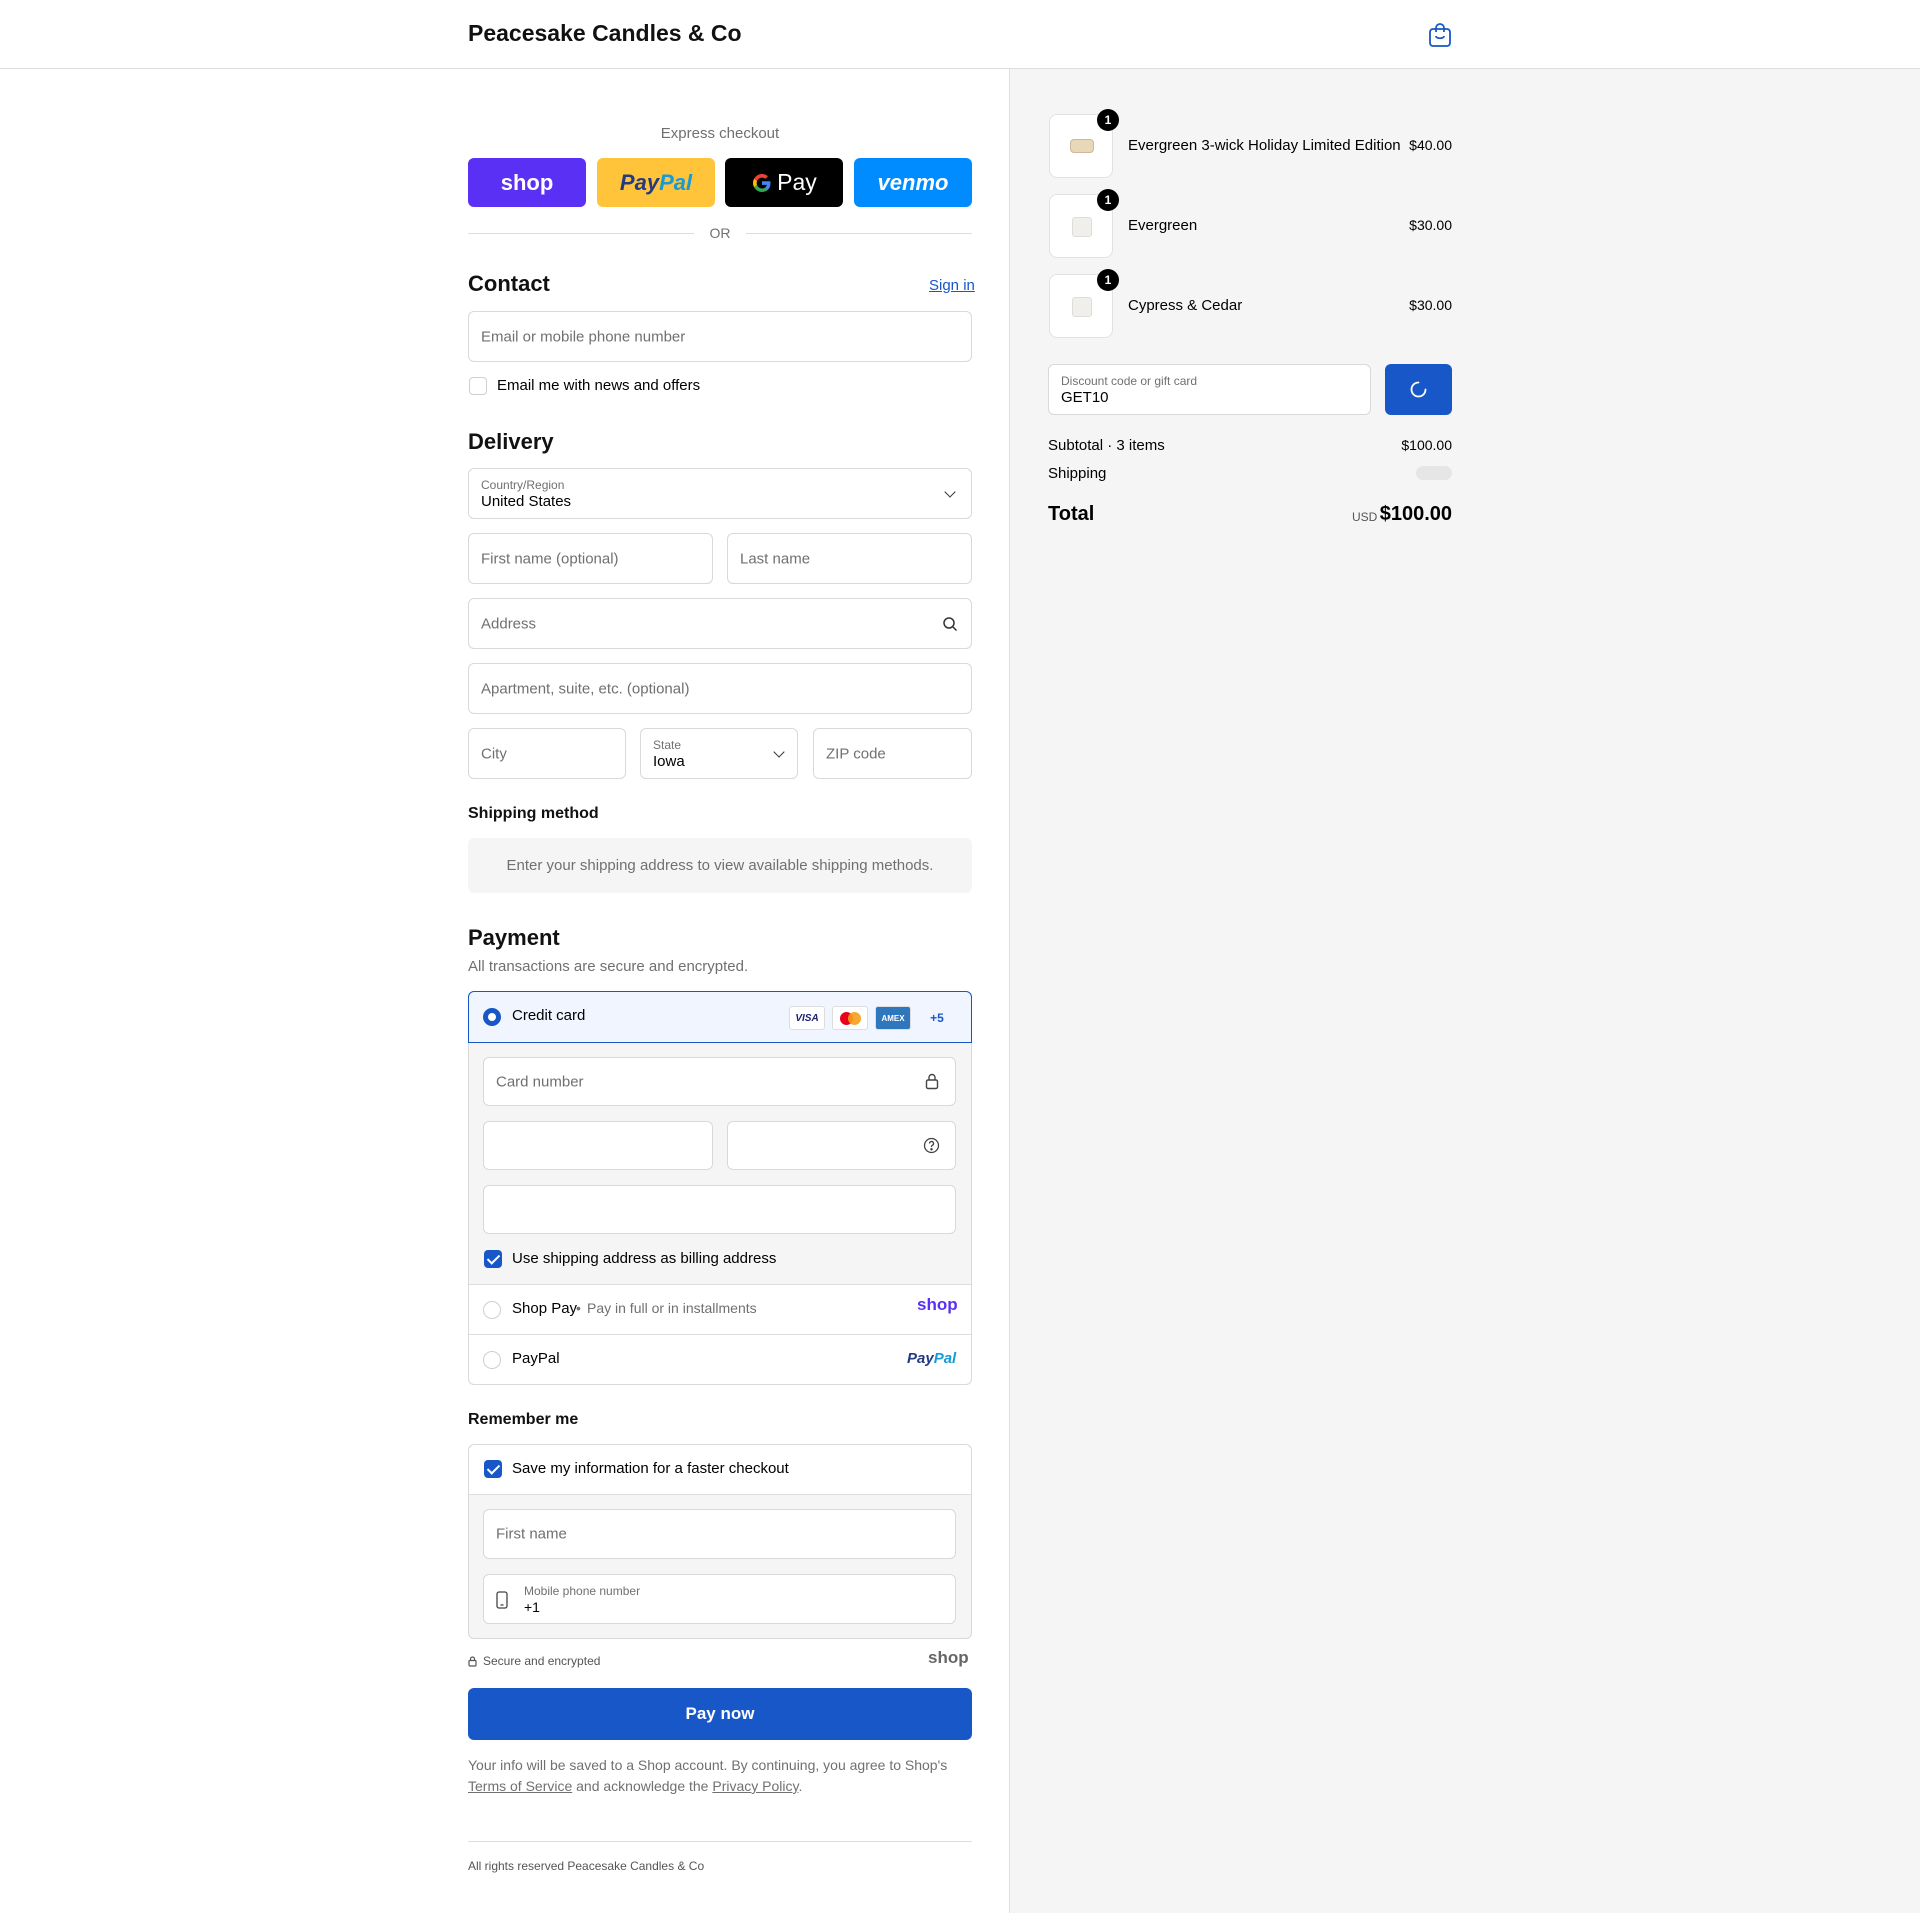 The height and width of the screenshot is (1913, 1920). What do you see at coordinates (1106, 445) in the screenshot?
I see `subtotal-label: Subtotal · 3 items` at bounding box center [1106, 445].